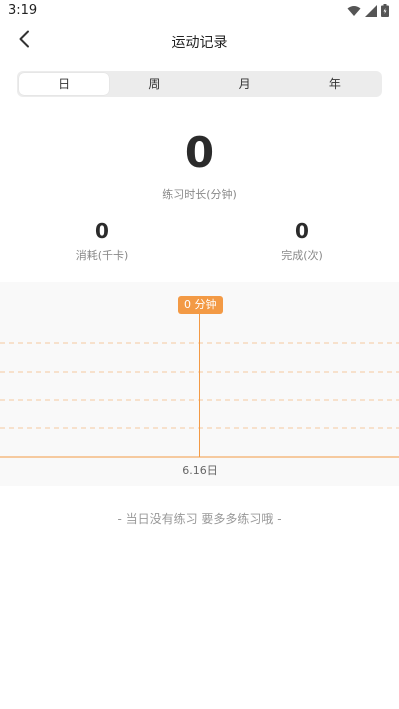 The image size is (399, 709). Describe the element at coordinates (335, 84) in the screenshot. I see `tab-year: 年` at that location.